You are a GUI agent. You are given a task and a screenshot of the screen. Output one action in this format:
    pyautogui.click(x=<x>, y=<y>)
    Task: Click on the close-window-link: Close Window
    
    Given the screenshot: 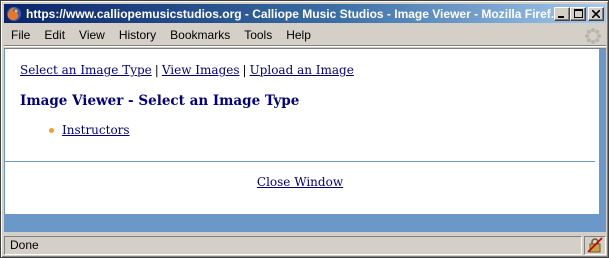 What is the action you would take?
    pyautogui.click(x=300, y=182)
    